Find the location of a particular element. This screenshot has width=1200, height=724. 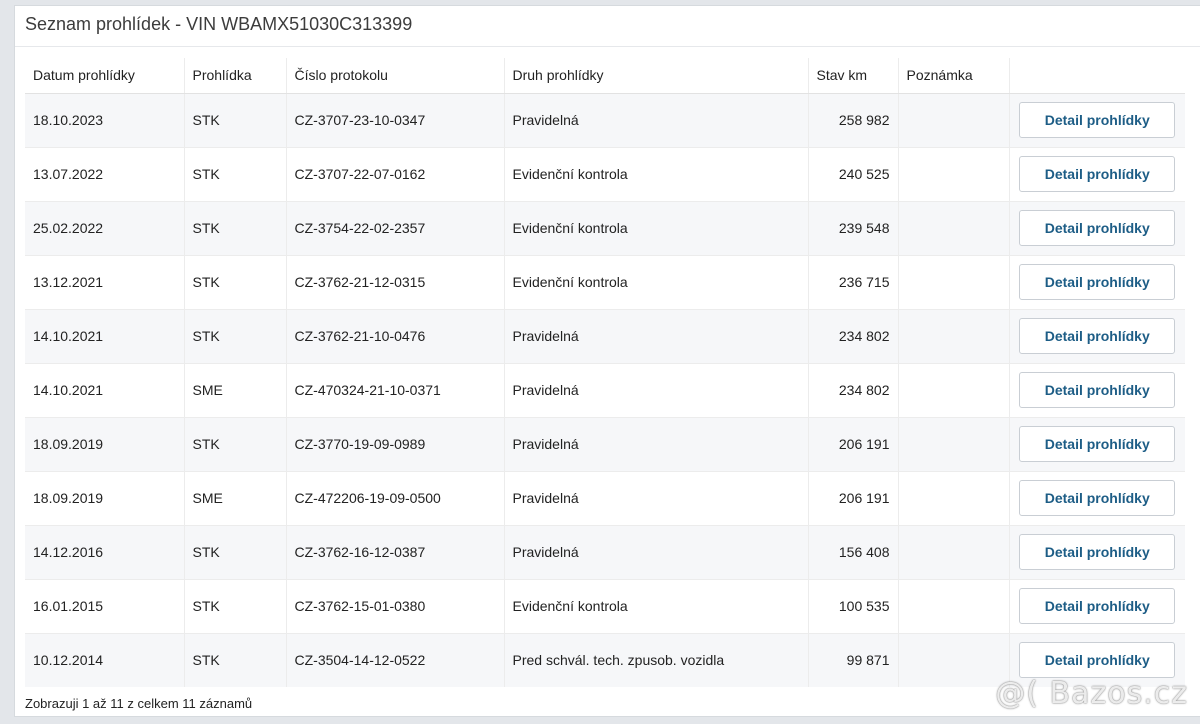

cell-date: 25.02.2022 is located at coordinates (105, 227).